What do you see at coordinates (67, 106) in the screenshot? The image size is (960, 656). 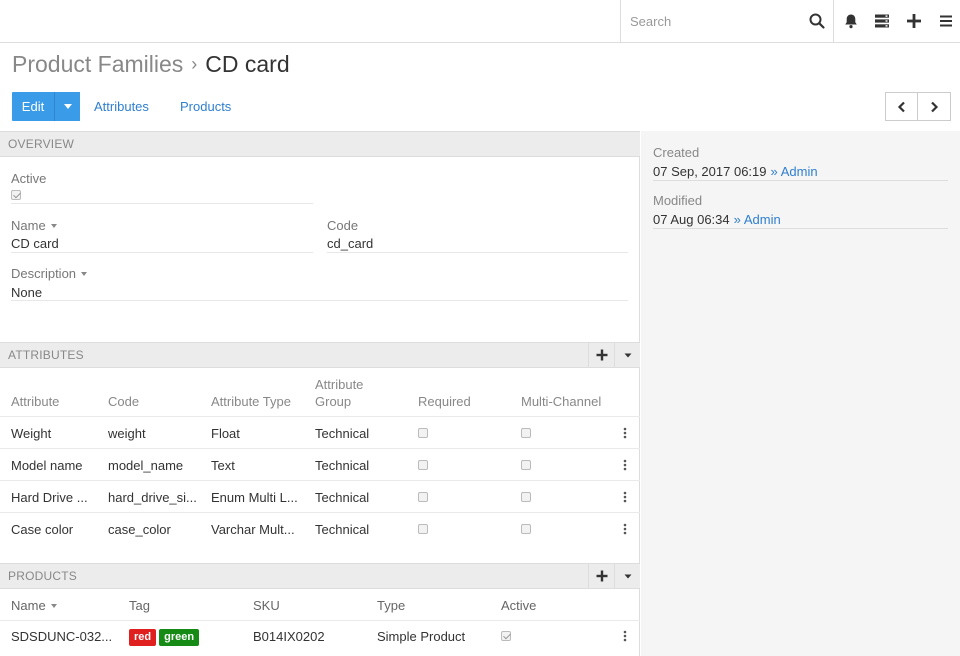 I see `edit-dropdown-toggle` at bounding box center [67, 106].